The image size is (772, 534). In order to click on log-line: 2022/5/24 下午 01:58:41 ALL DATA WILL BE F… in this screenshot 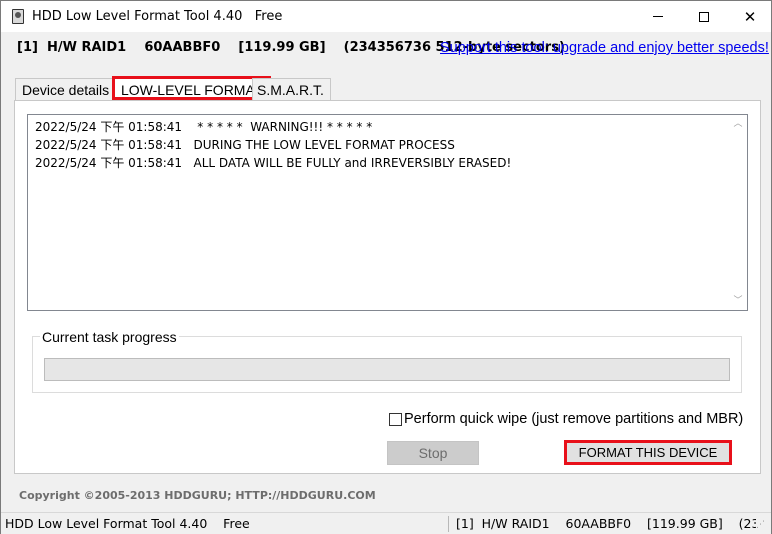, I will do `click(273, 163)`.